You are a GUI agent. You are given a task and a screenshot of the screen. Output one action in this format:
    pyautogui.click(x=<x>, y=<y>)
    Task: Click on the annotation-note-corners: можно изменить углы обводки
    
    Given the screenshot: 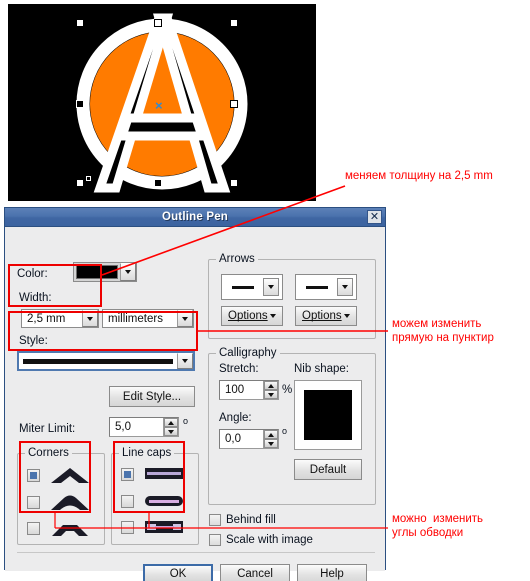 What is the action you would take?
    pyautogui.click(x=438, y=526)
    